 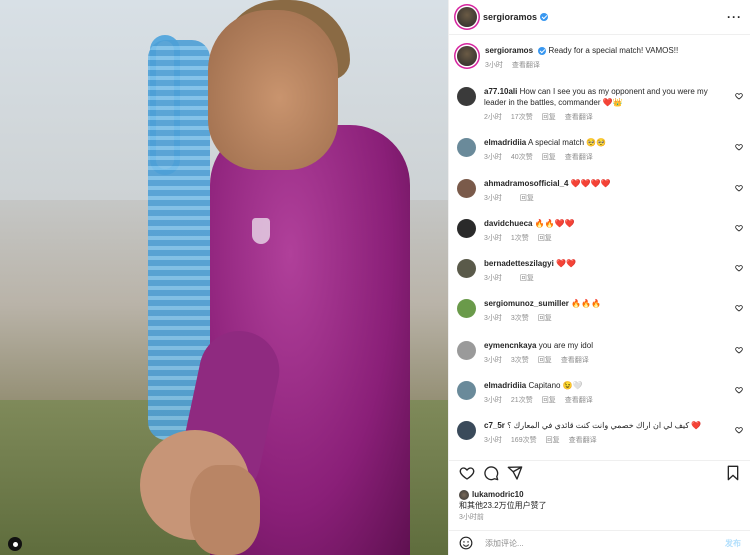 I want to click on heart-icon, so click(x=467, y=473).